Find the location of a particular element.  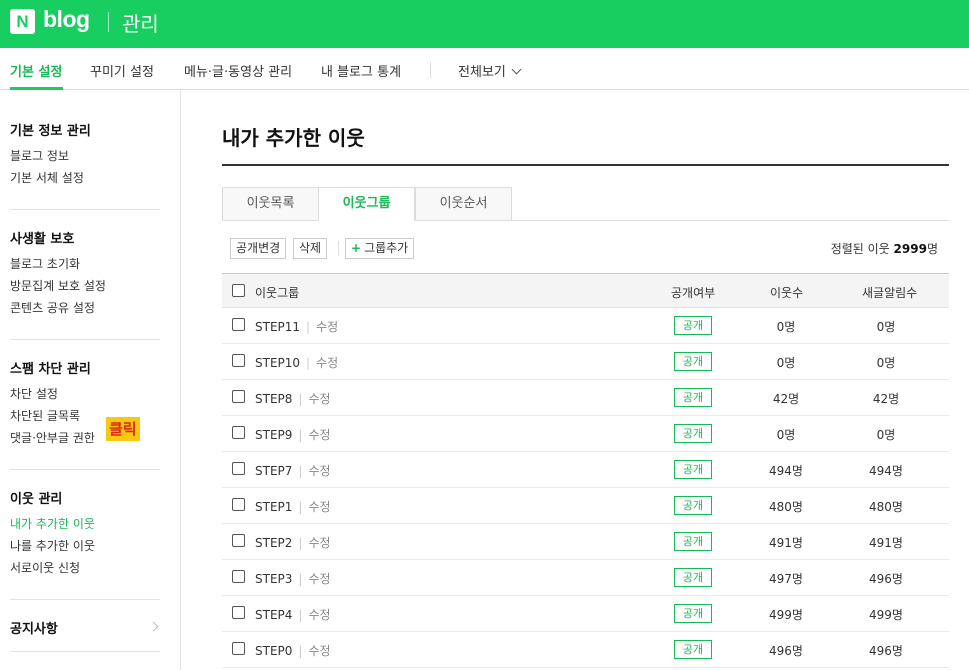

sorted-count-value: 2999 is located at coordinates (910, 249).